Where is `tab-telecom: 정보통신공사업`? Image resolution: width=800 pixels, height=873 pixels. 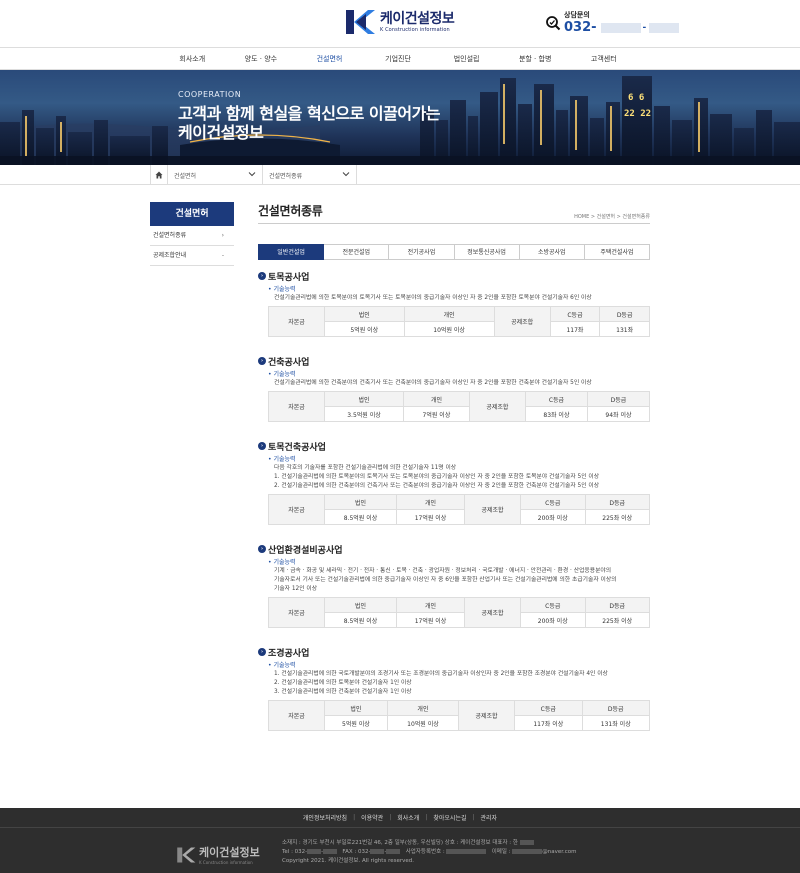 tab-telecom: 정보통신공사업 is located at coordinates (487, 252).